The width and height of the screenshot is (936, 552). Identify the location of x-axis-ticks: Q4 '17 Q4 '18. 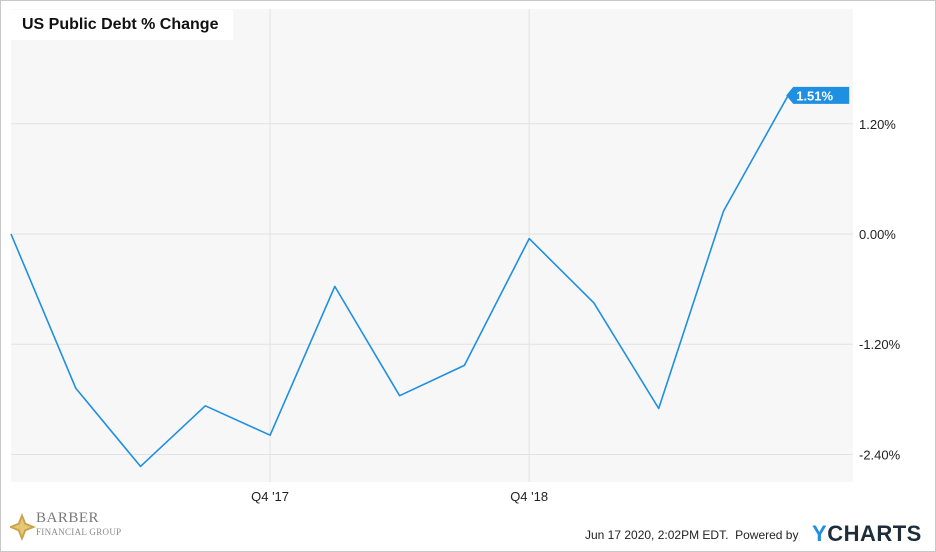
(399, 496).